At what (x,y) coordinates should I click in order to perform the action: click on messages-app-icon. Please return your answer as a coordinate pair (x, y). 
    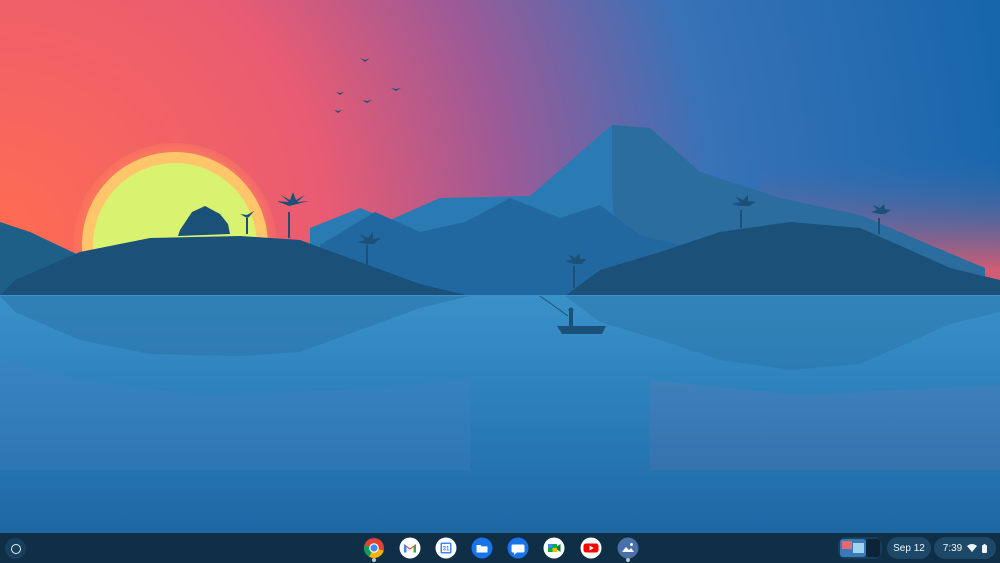
    Looking at the image, I should click on (518, 548).